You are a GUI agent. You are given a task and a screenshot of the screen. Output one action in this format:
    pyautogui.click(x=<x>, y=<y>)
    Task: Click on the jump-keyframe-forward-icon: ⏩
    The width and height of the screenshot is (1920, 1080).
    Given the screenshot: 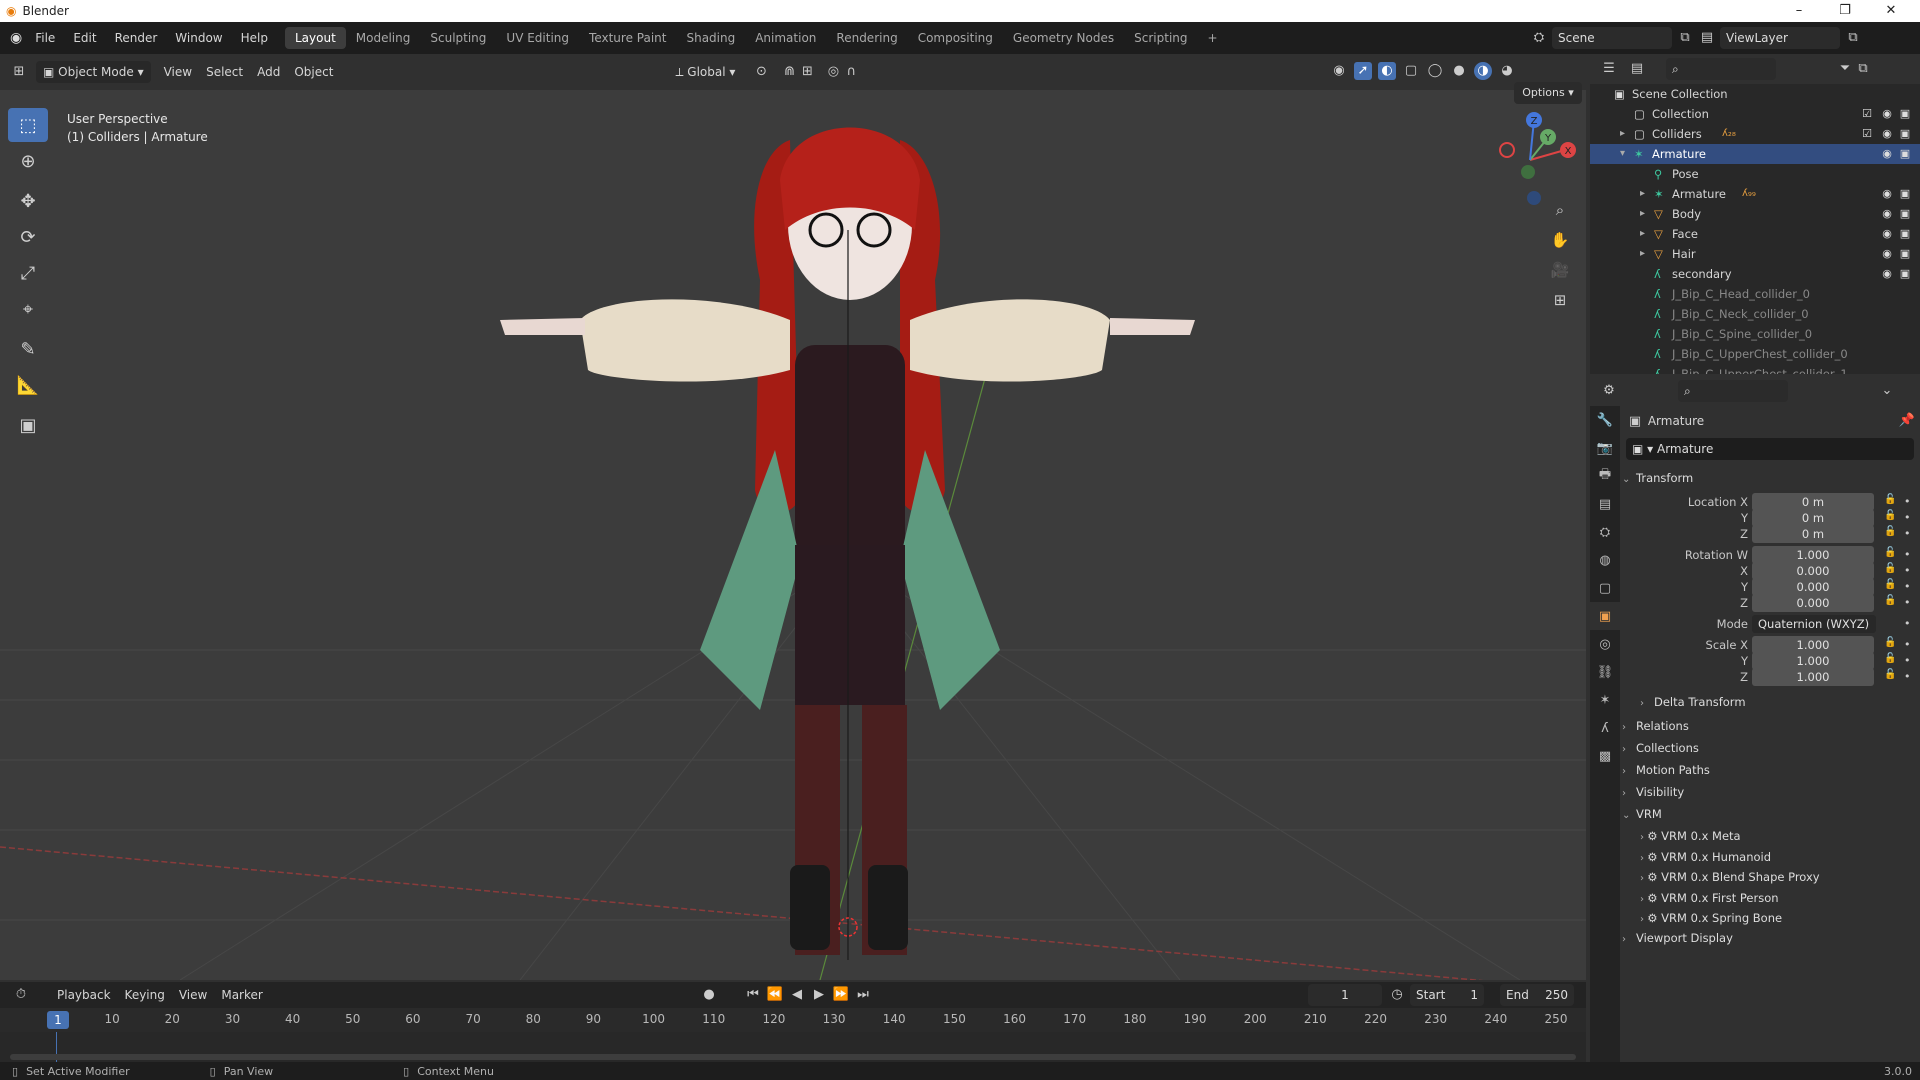 What is the action you would take?
    pyautogui.click(x=841, y=995)
    